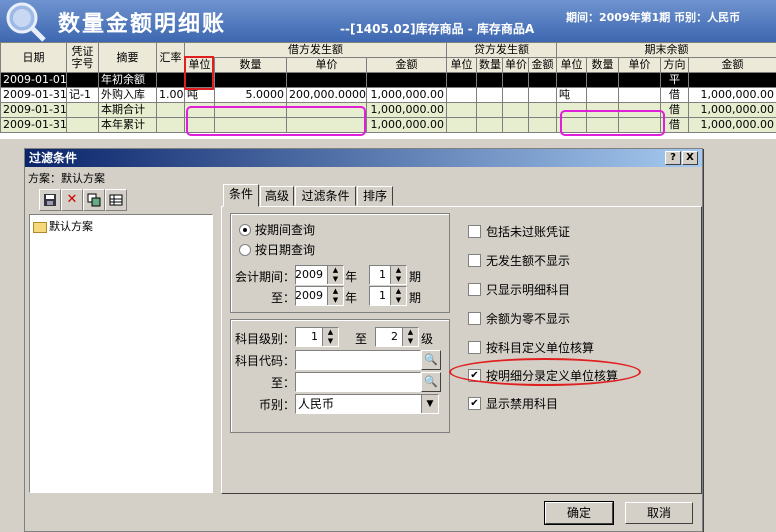  Describe the element at coordinates (732, 65) in the screenshot. I see `col-ending-amount: 金额` at that location.